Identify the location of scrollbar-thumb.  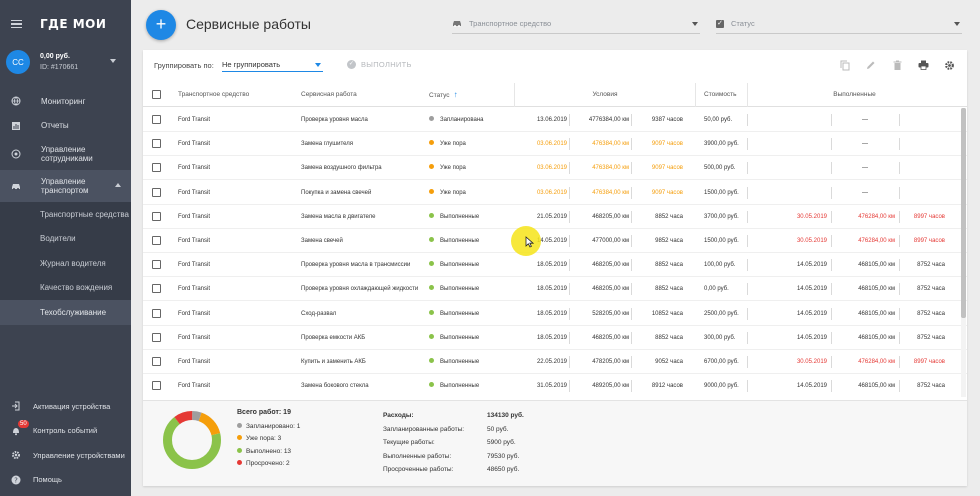
(963, 213).